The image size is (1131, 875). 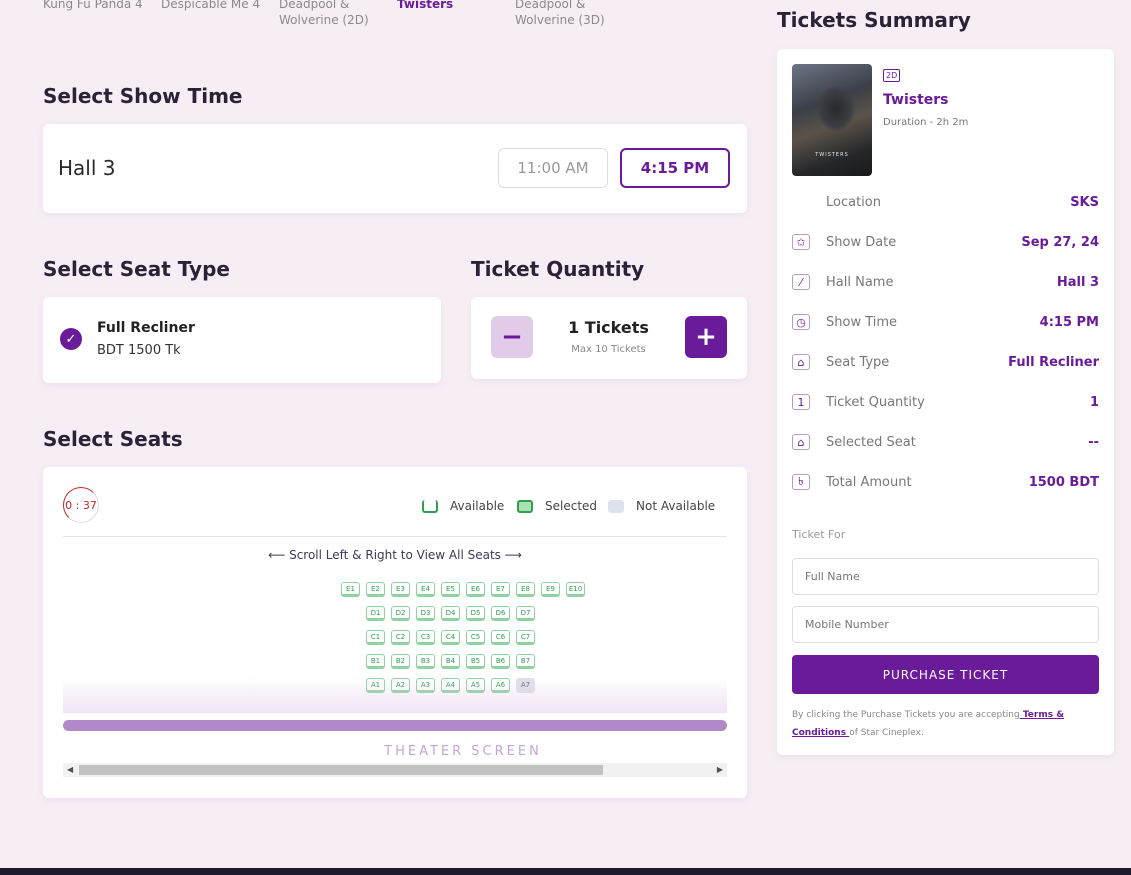 I want to click on summary-row-seat-type: ⌂ Seat Type Full Recliner, so click(x=945, y=363).